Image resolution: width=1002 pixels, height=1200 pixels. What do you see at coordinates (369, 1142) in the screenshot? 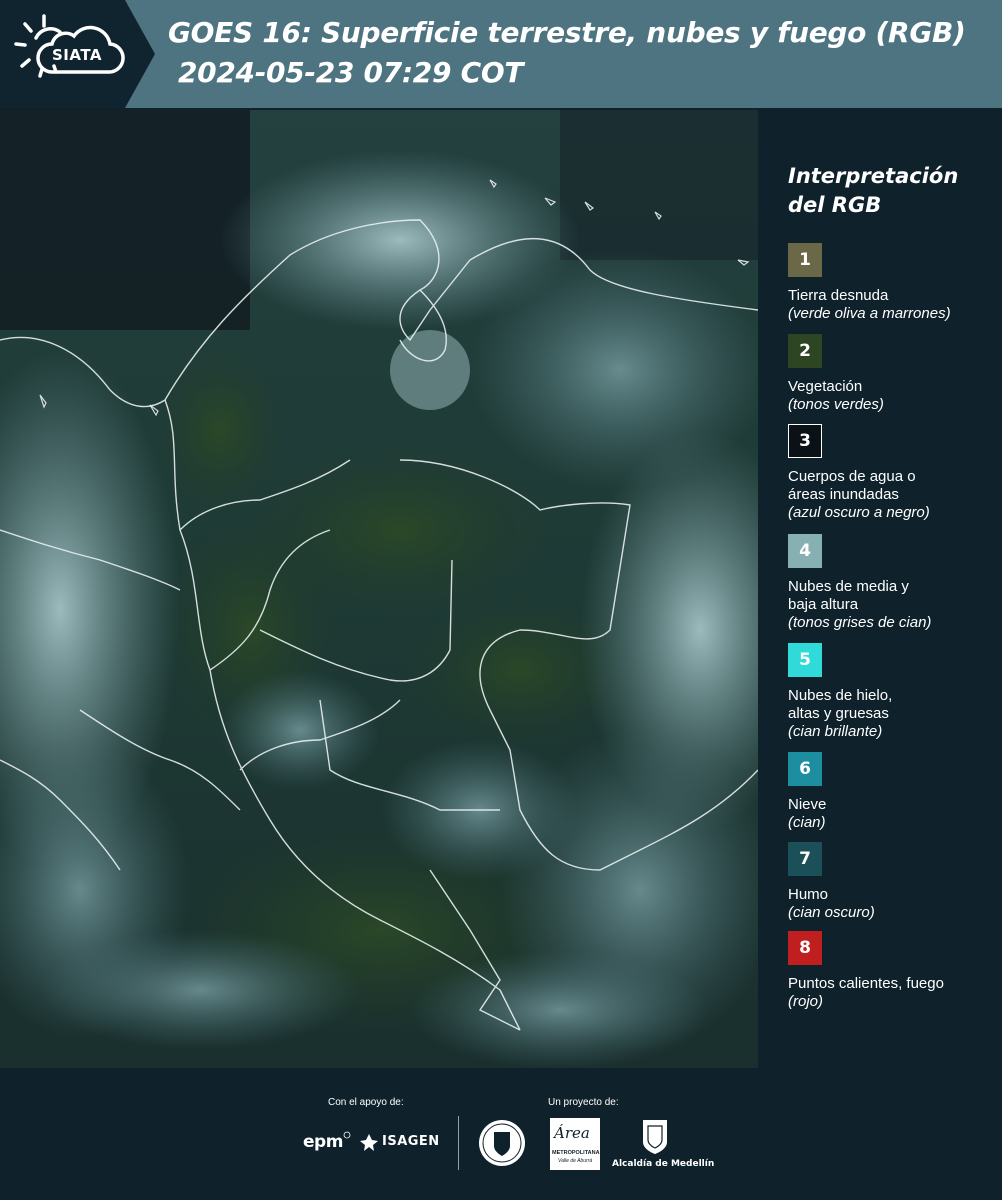
I see `isagen-logo-icon` at bounding box center [369, 1142].